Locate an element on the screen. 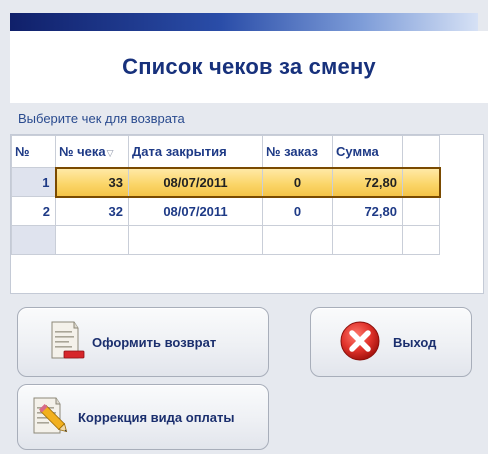  table-row: 1 33 08/07/2011 0 72,80 is located at coordinates (226, 182).